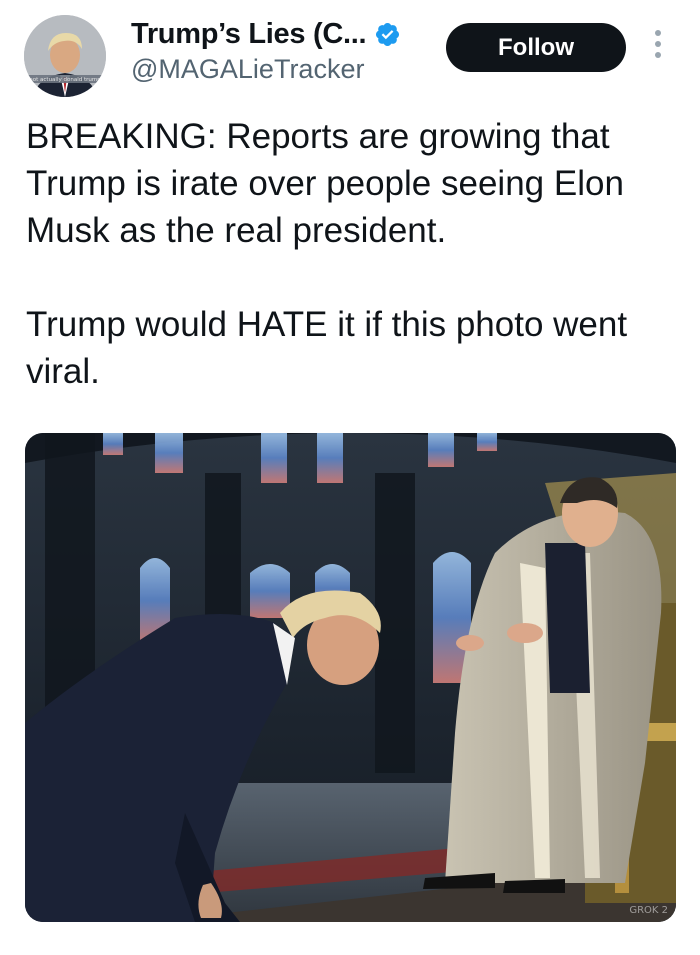 Image resolution: width=700 pixels, height=955 pixels. I want to click on follow-button: Follow, so click(536, 47).